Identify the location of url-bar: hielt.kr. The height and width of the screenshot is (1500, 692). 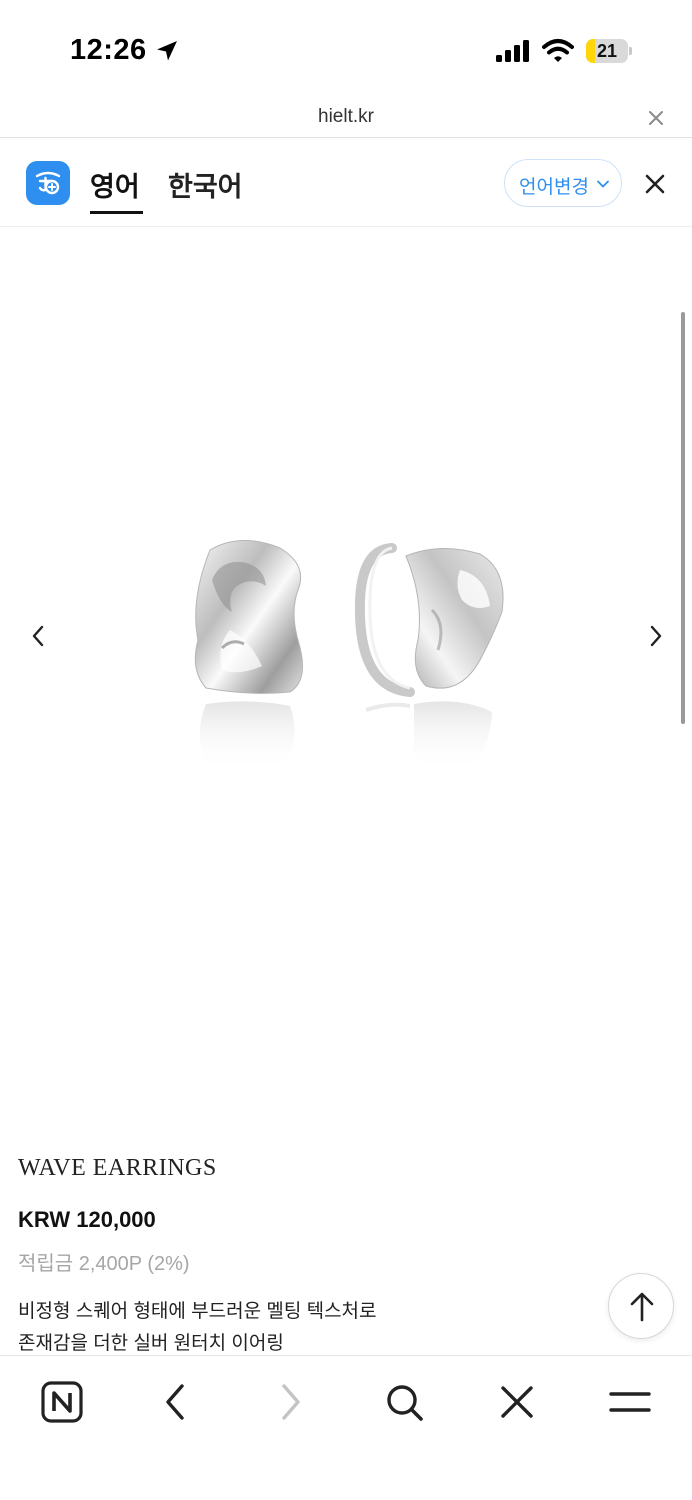
(346, 119).